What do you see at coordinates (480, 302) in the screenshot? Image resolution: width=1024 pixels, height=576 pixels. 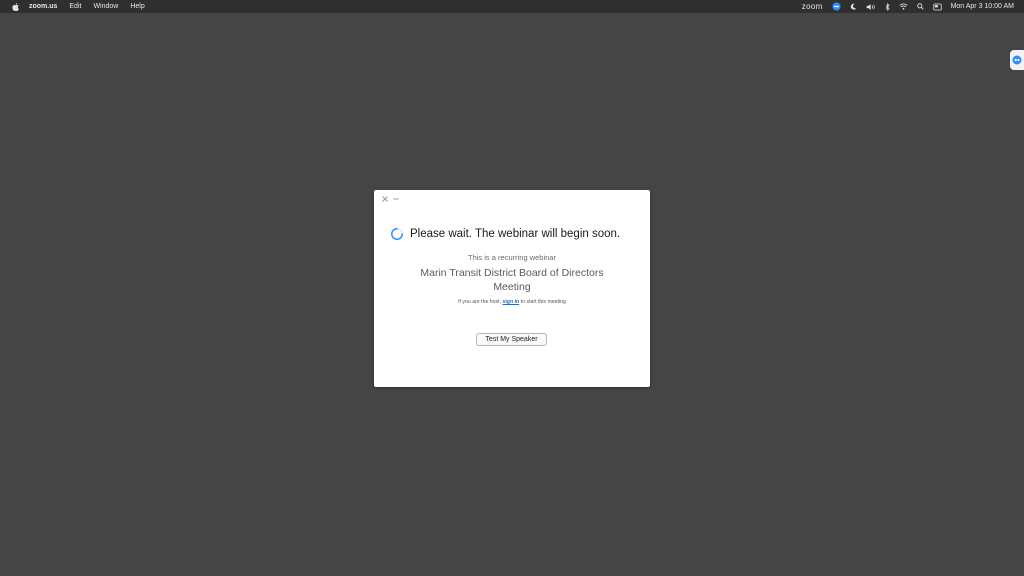 I see `host-prefix-text: If you are the host,` at bounding box center [480, 302].